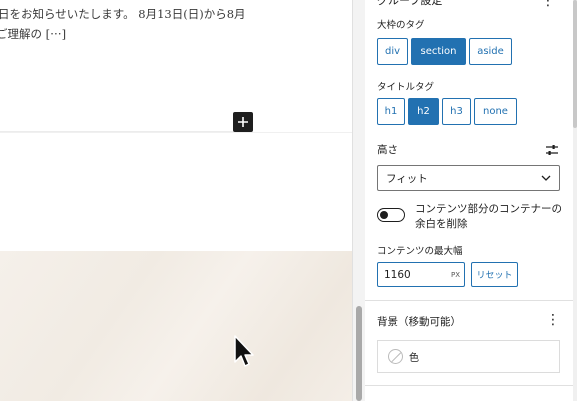 The image size is (577, 401). What do you see at coordinates (244, 351) in the screenshot?
I see `mouse-pointer-icon` at bounding box center [244, 351].